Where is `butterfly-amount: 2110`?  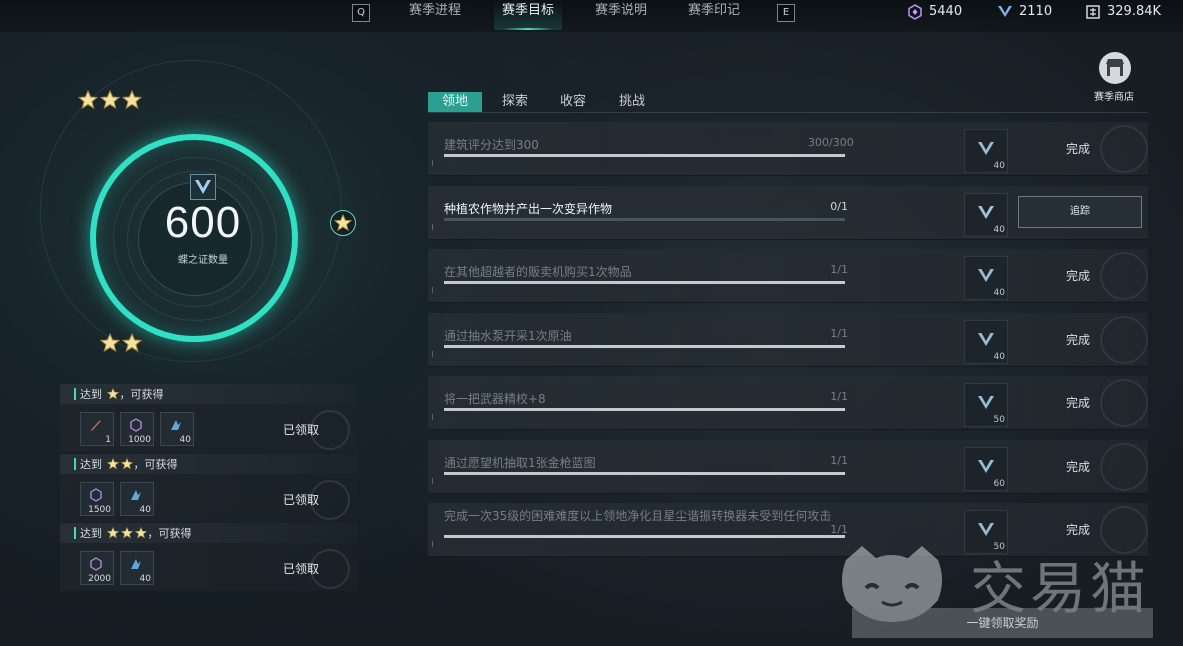 butterfly-amount: 2110 is located at coordinates (1036, 11).